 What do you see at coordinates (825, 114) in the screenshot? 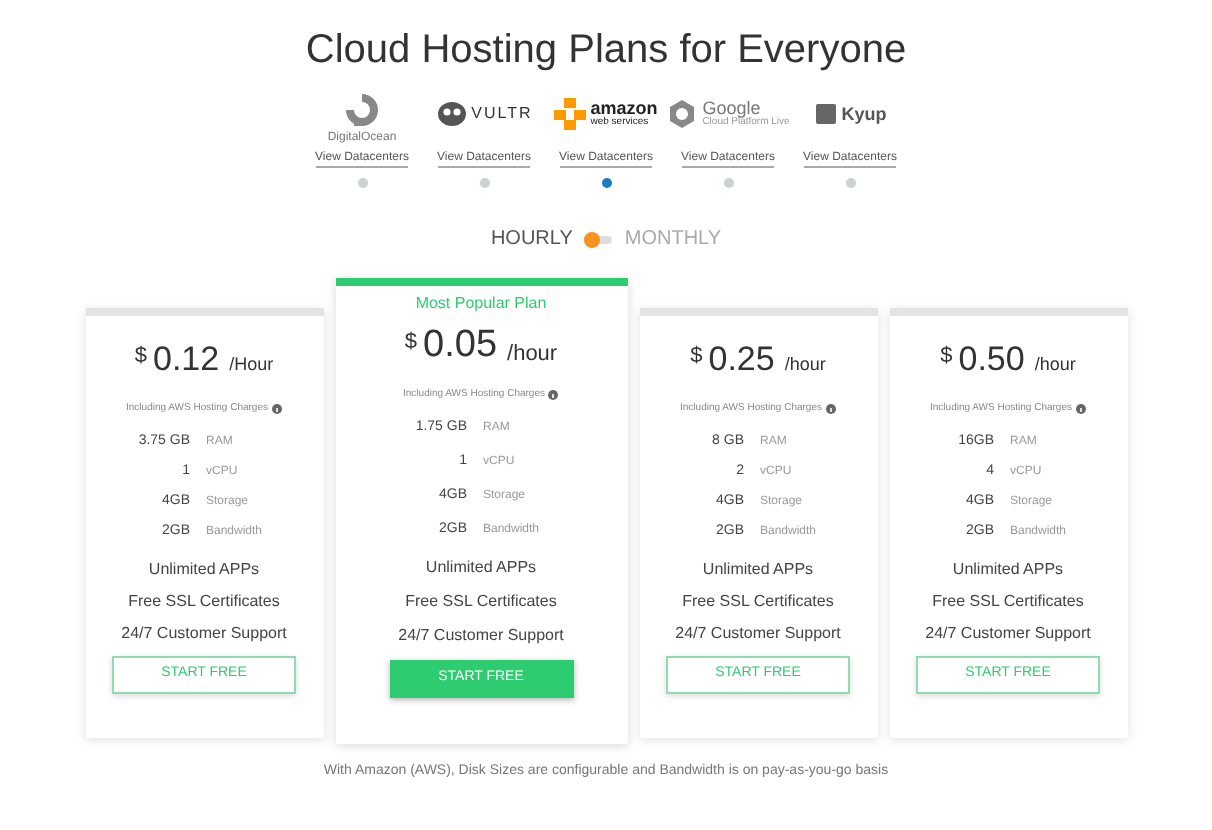
I see `cube-logo-icon` at bounding box center [825, 114].